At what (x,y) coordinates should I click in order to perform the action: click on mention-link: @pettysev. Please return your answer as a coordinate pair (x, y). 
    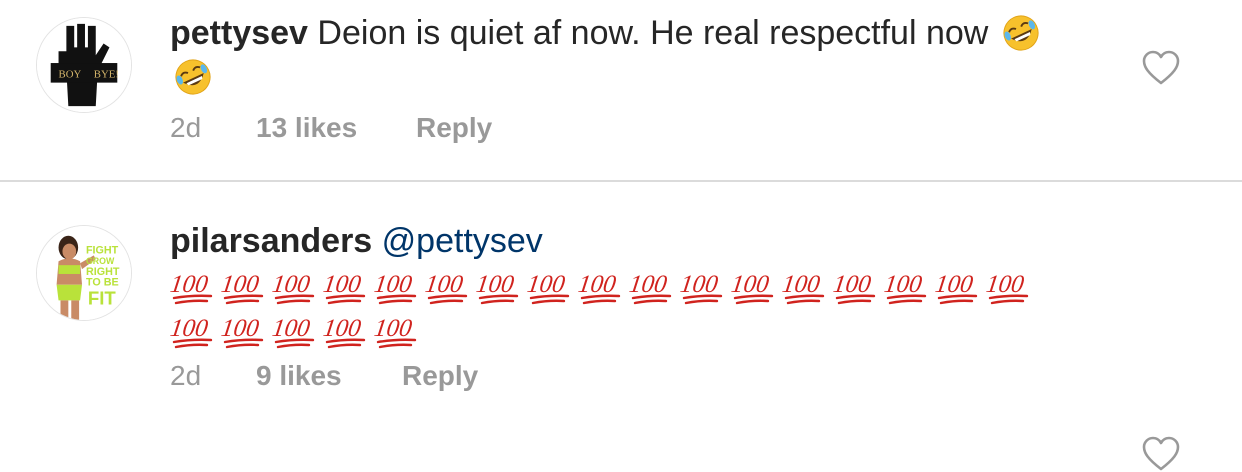
    Looking at the image, I should click on (462, 241).